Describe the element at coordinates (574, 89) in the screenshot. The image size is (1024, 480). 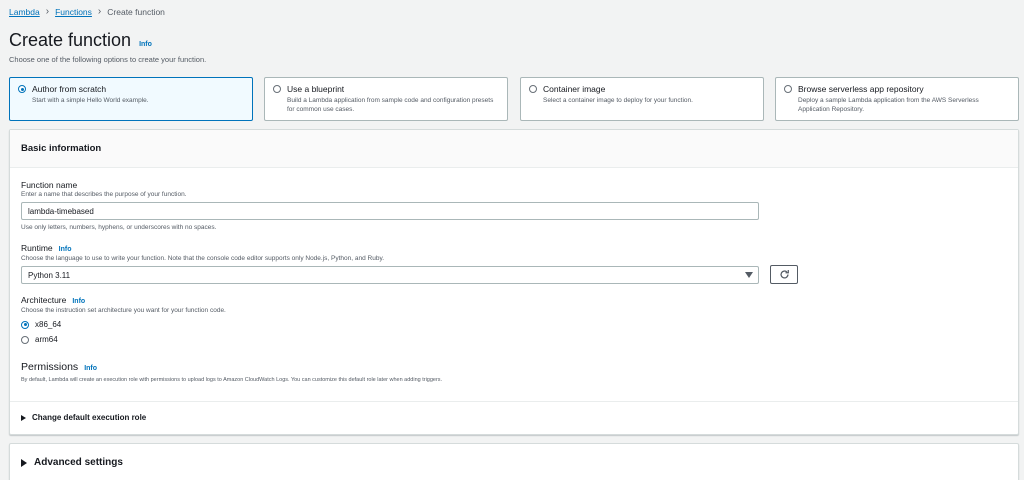
I see `option-label: Container image` at that location.